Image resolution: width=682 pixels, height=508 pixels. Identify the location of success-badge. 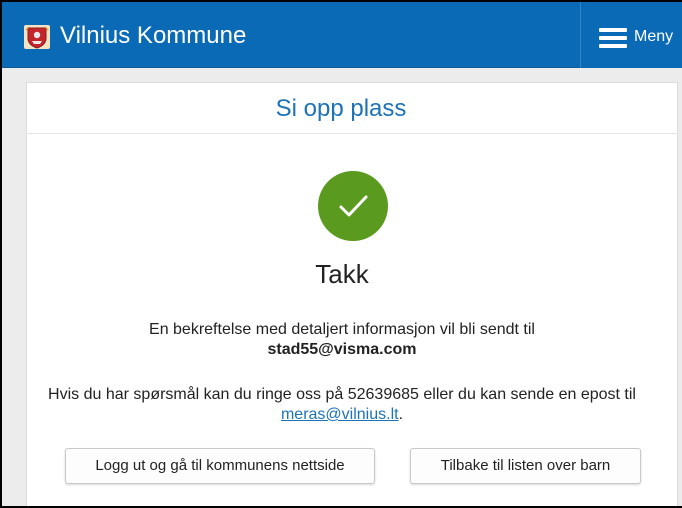
(353, 206).